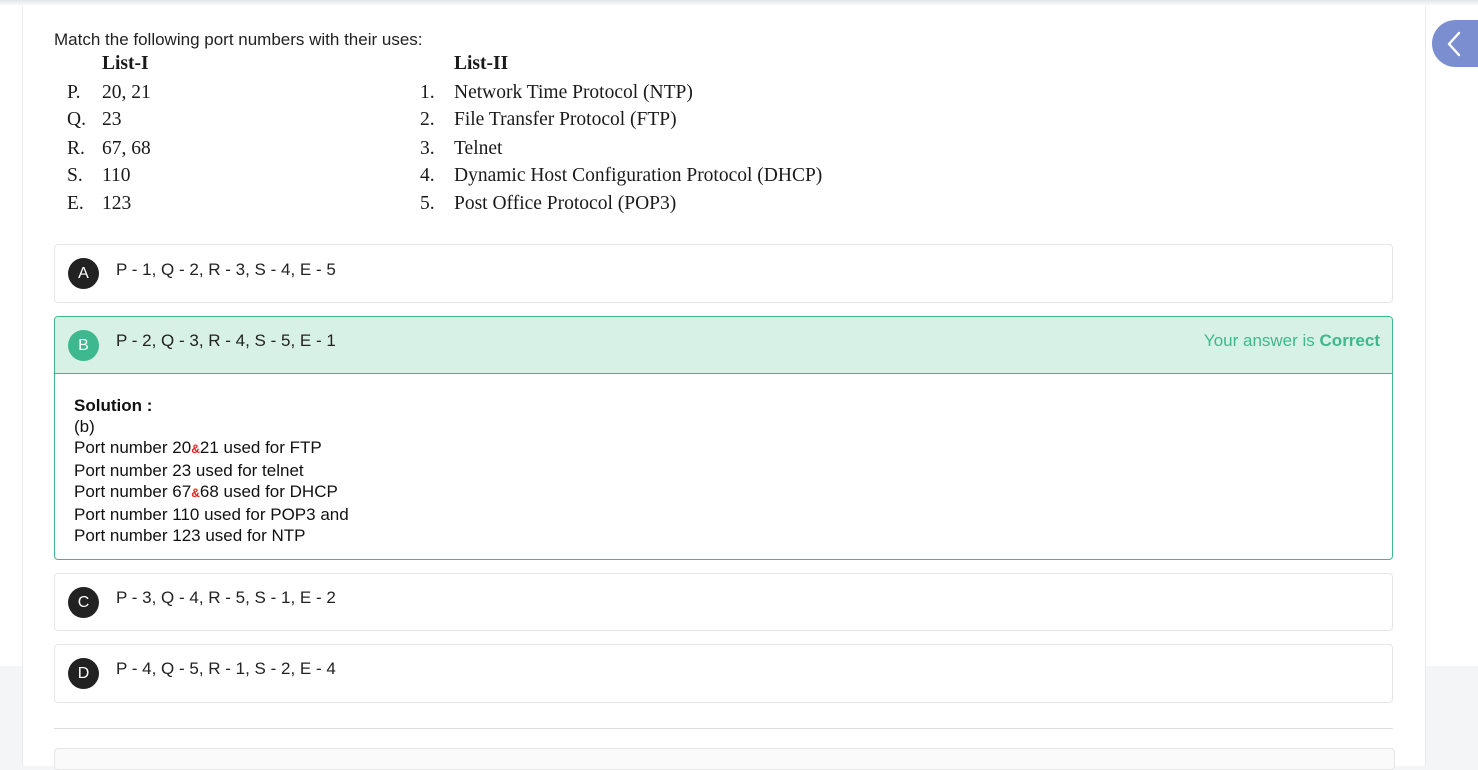 This screenshot has width=1478, height=770. What do you see at coordinates (565, 119) in the screenshot?
I see `list2-value: File Transfer Protocol (FTP)` at bounding box center [565, 119].